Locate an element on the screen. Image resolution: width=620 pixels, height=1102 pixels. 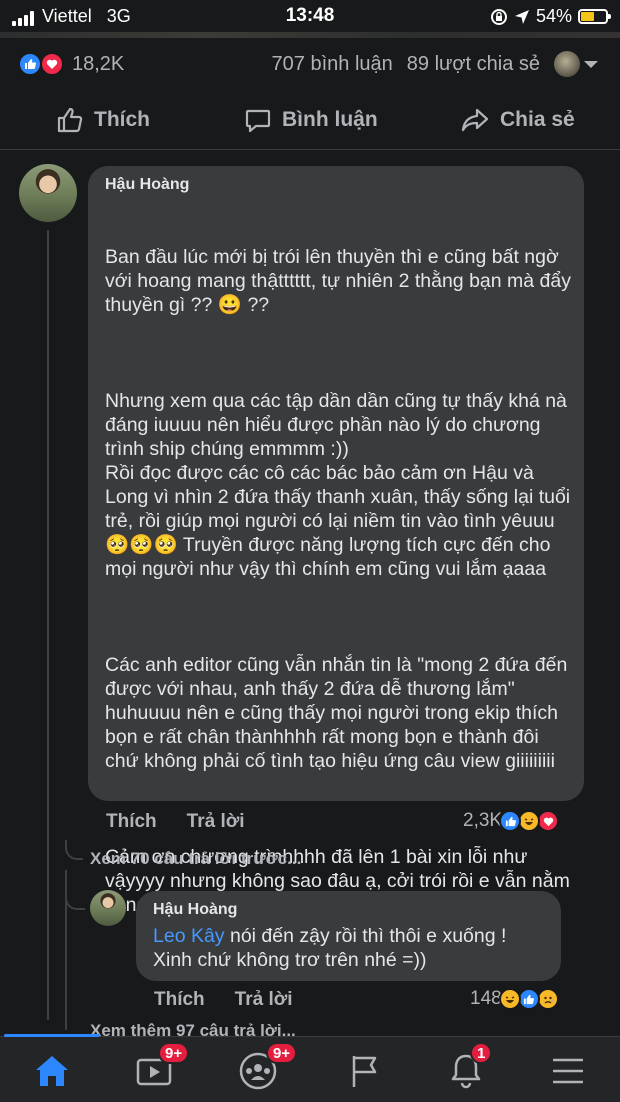
reply-reaction-count: 148 is located at coordinates (486, 998).